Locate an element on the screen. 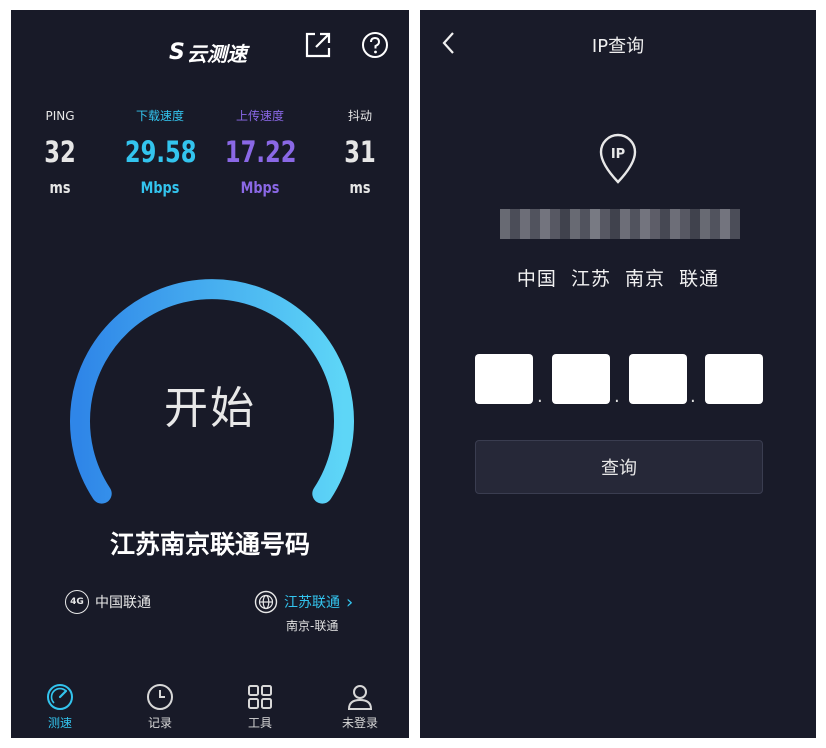 The height and width of the screenshot is (748, 826). nav-item-history: 记录 is located at coordinates (160, 706).